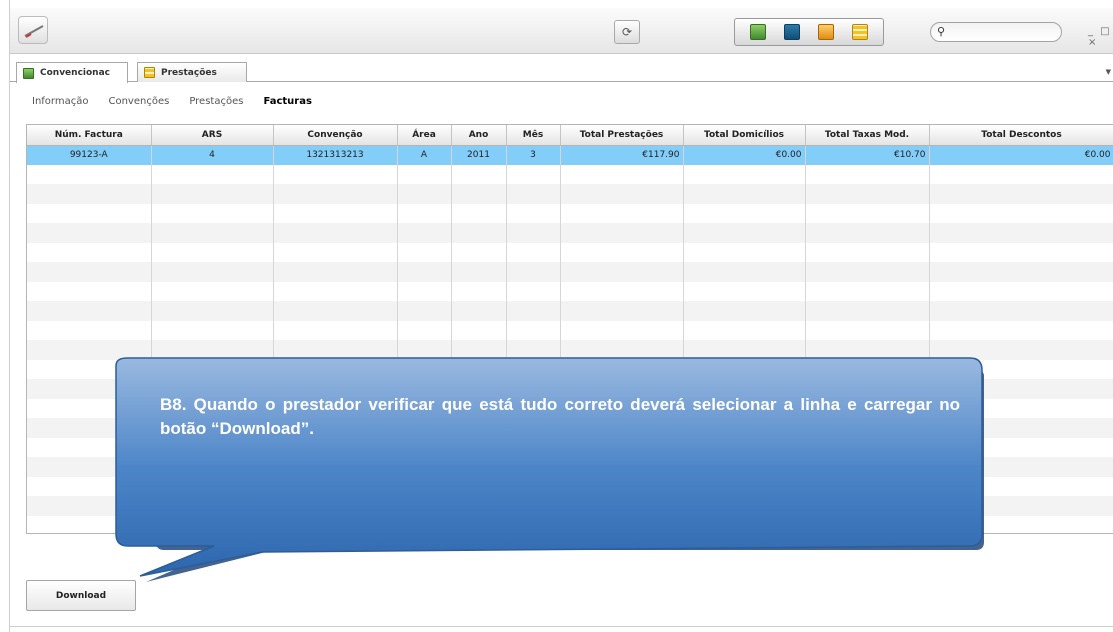 The image size is (1113, 632). What do you see at coordinates (81, 595) in the screenshot?
I see `download-button: Download` at bounding box center [81, 595].